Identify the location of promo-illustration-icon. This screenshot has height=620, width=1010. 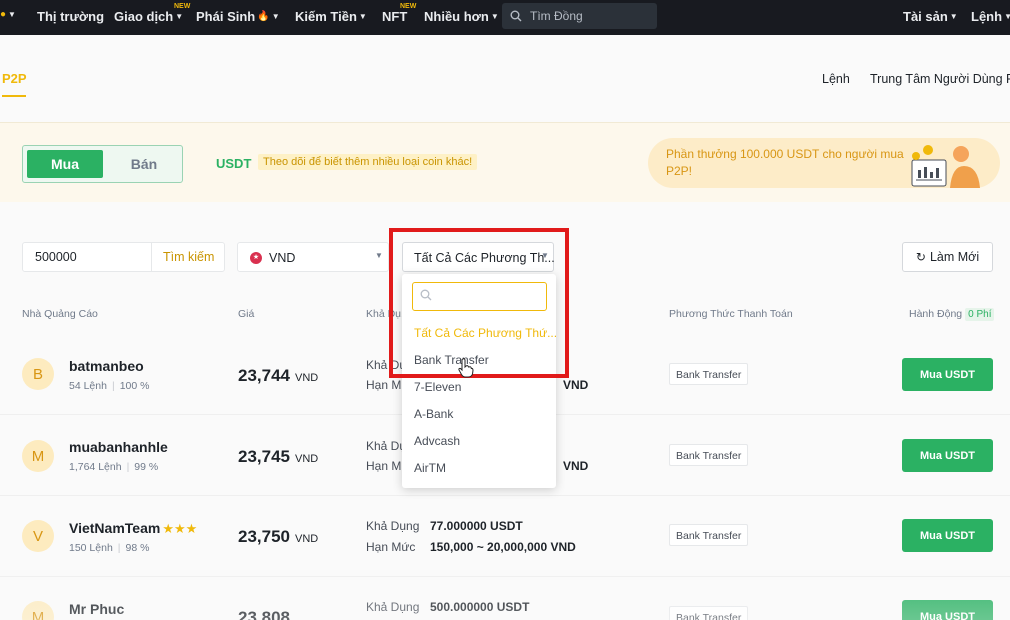
(945, 166).